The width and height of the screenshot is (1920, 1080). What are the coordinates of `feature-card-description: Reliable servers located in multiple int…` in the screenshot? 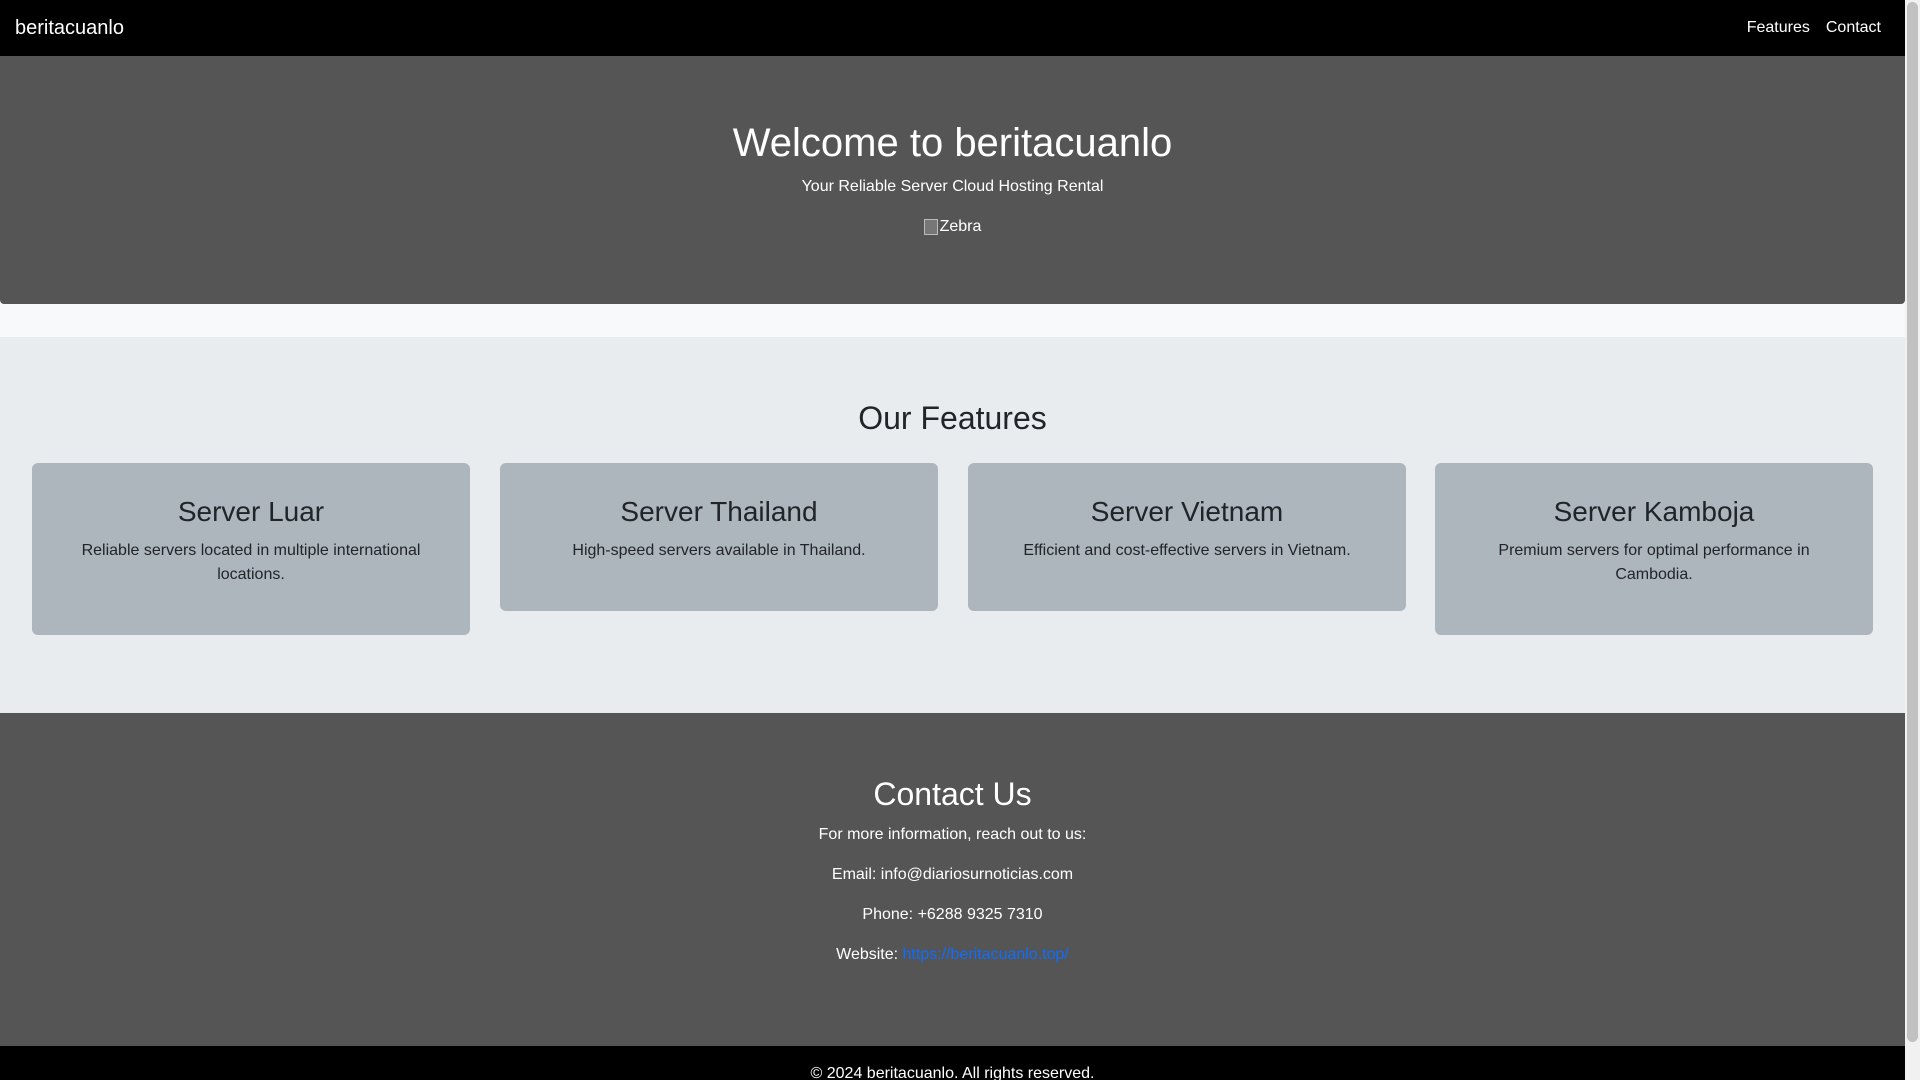 It's located at (251, 562).